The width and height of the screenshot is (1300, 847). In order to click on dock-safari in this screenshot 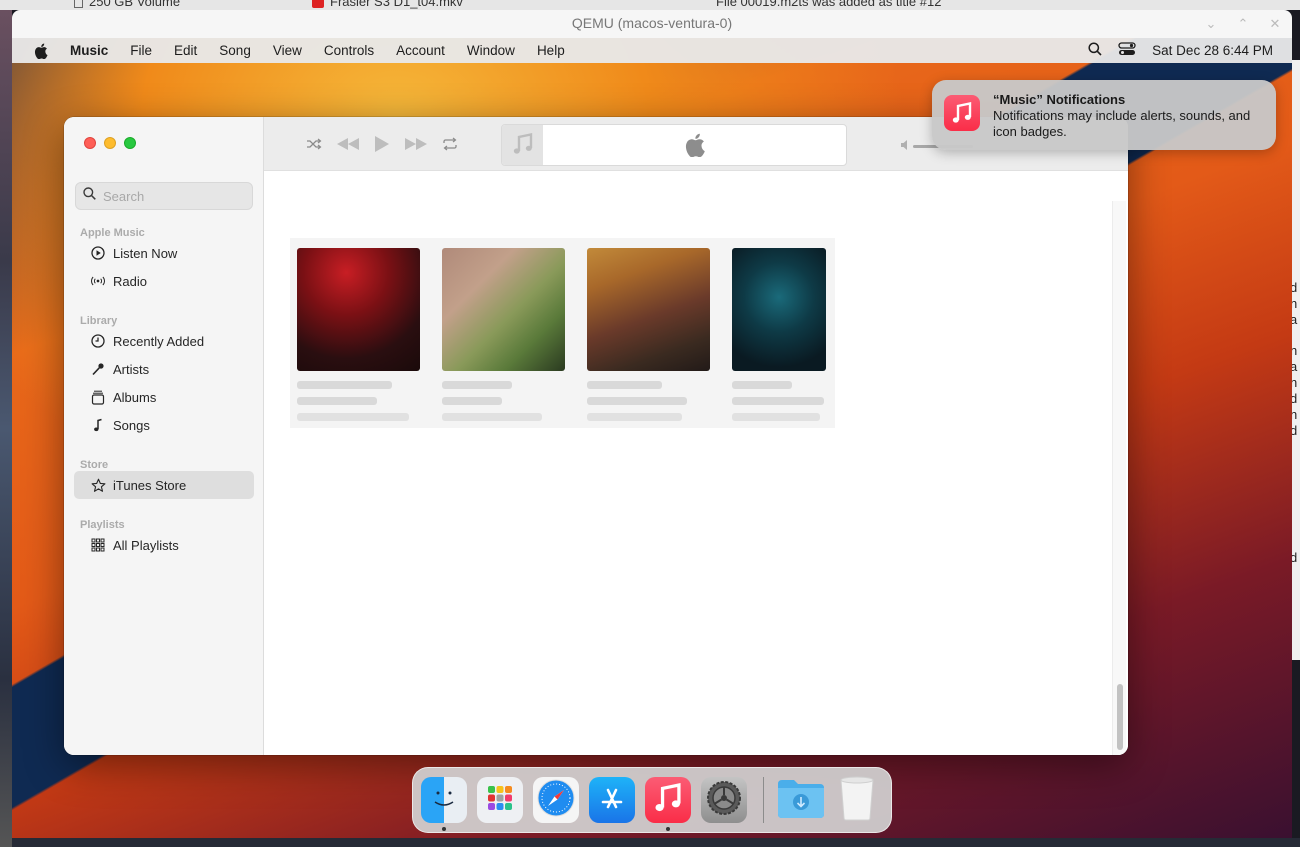, I will do `click(556, 800)`.